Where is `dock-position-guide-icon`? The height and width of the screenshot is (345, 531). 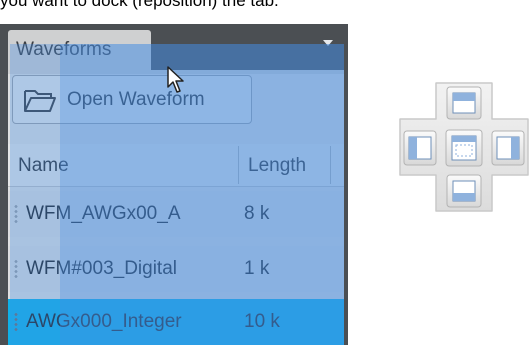
dock-position-guide-icon is located at coordinates (464, 147).